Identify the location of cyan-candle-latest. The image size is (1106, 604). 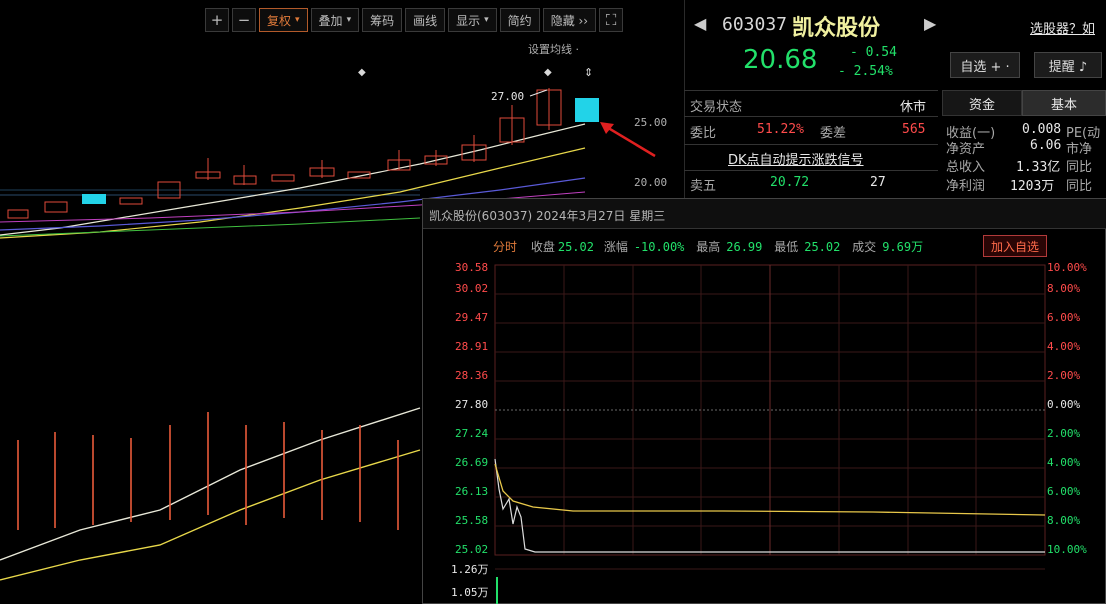
(587, 110).